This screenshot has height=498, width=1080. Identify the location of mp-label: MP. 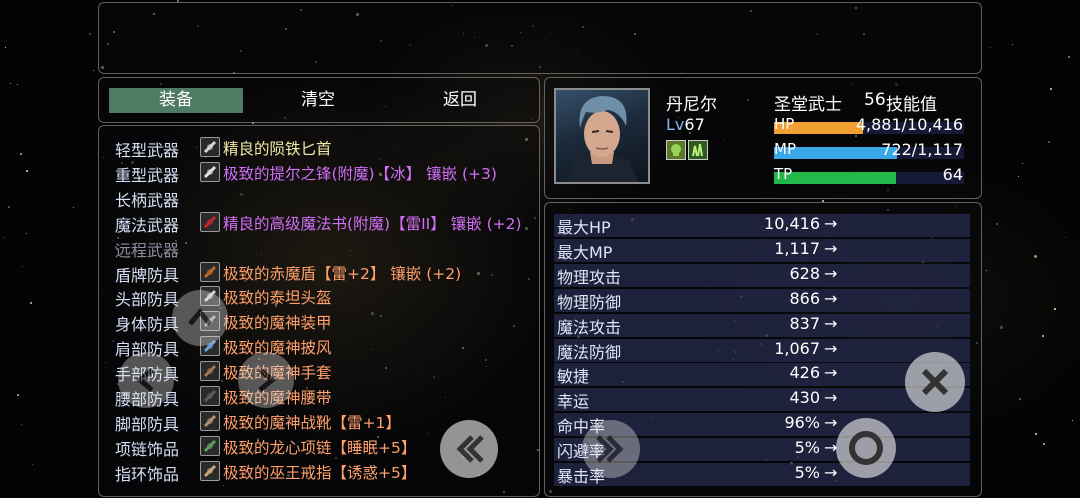
(785, 149).